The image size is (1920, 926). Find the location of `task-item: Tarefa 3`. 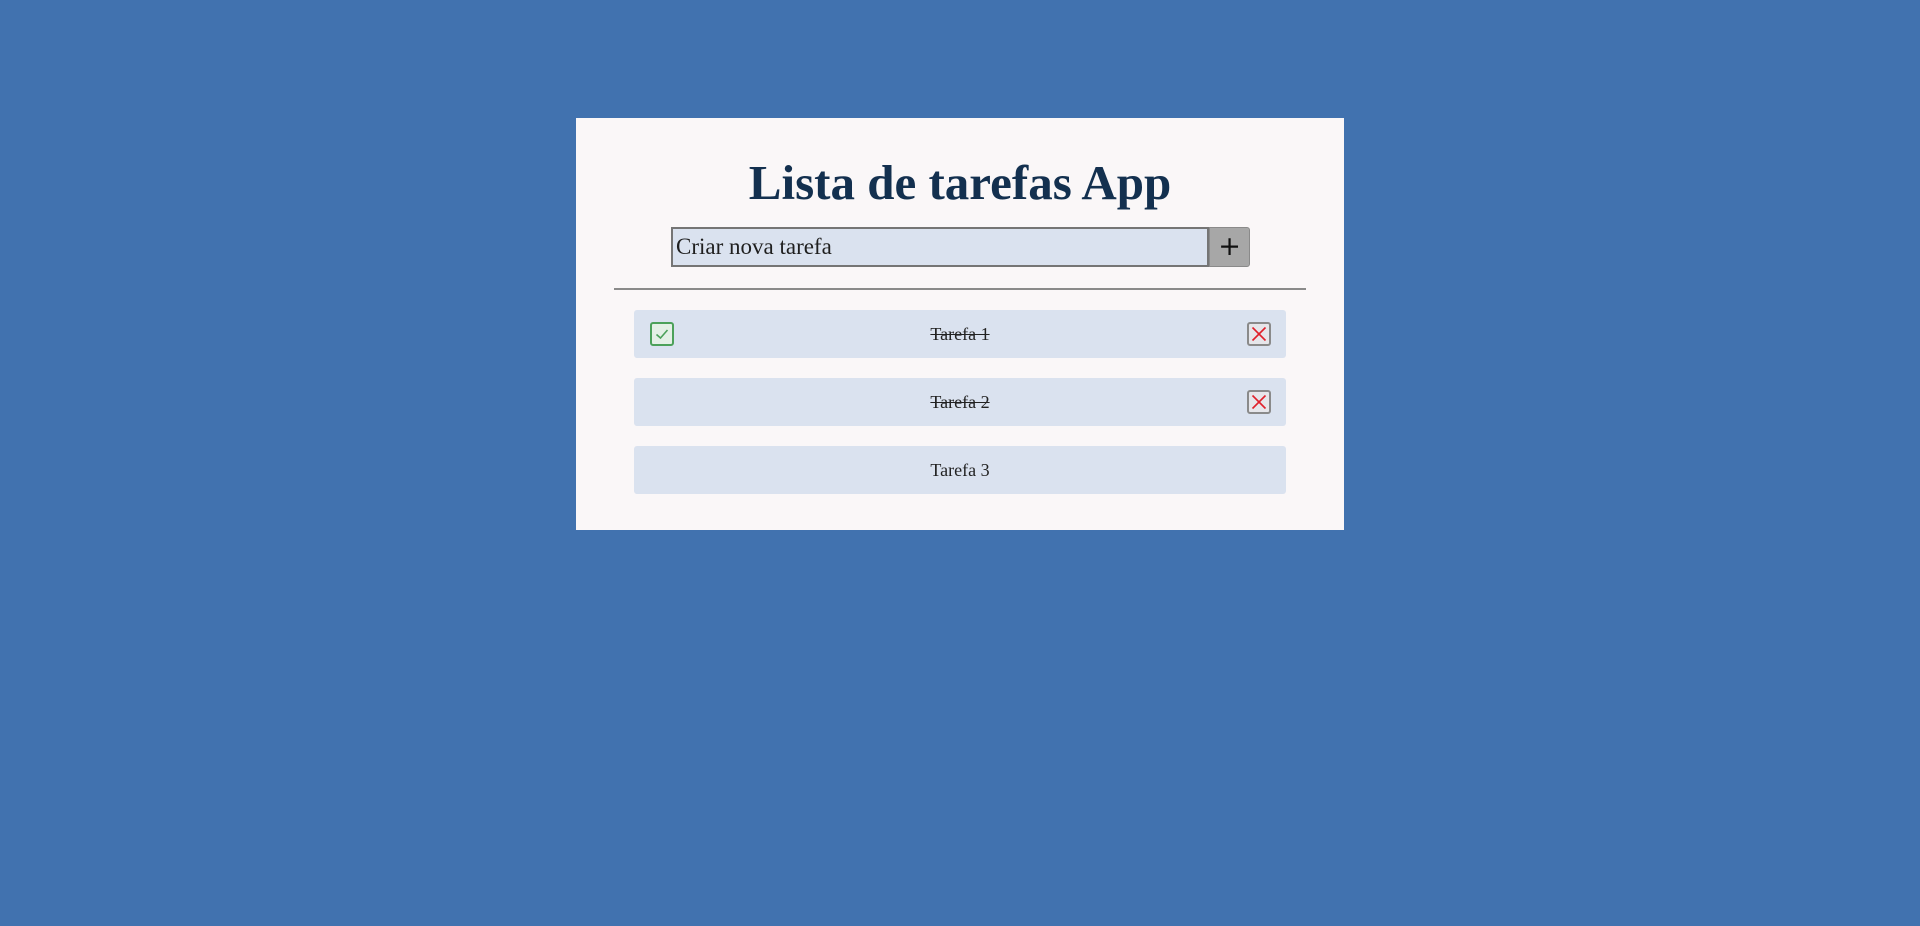

task-item: Tarefa 3 is located at coordinates (960, 470).